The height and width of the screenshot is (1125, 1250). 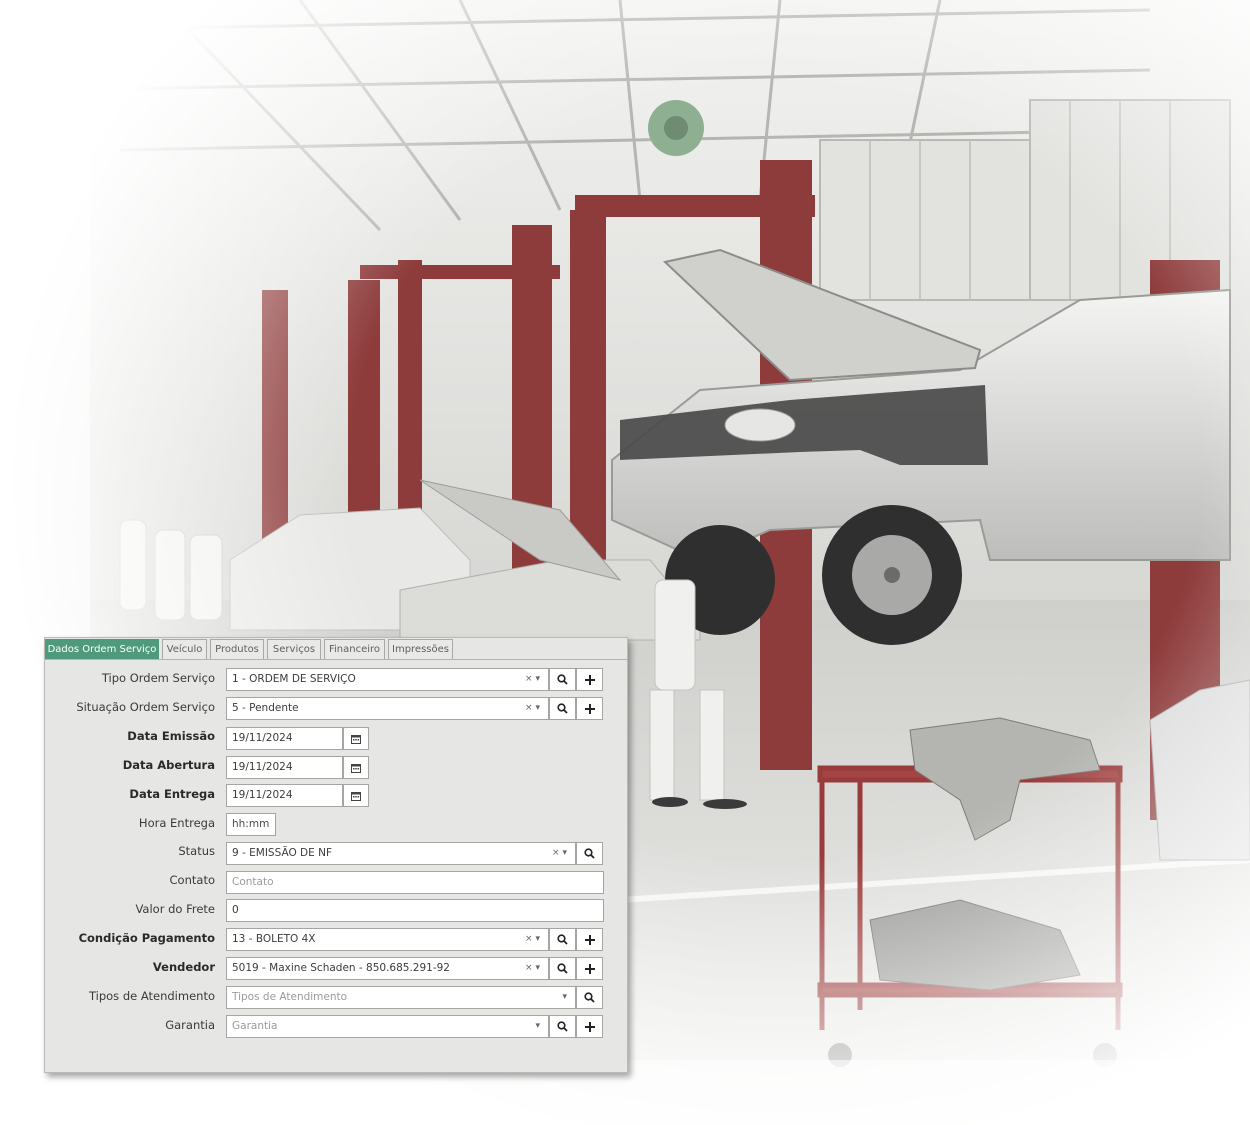 I want to click on tipo-ordem-value: 1 - ORDEM DE SERVIÇO, so click(x=294, y=679).